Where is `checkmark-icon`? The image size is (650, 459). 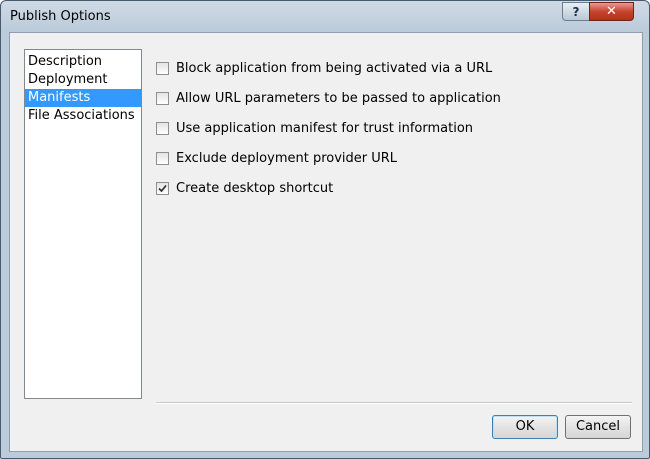
checkmark-icon is located at coordinates (162, 188).